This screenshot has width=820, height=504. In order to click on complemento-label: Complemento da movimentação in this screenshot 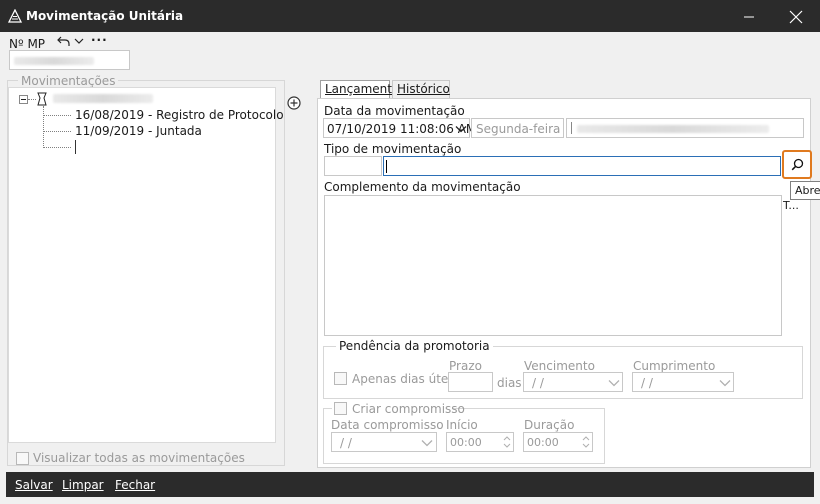, I will do `click(422, 187)`.